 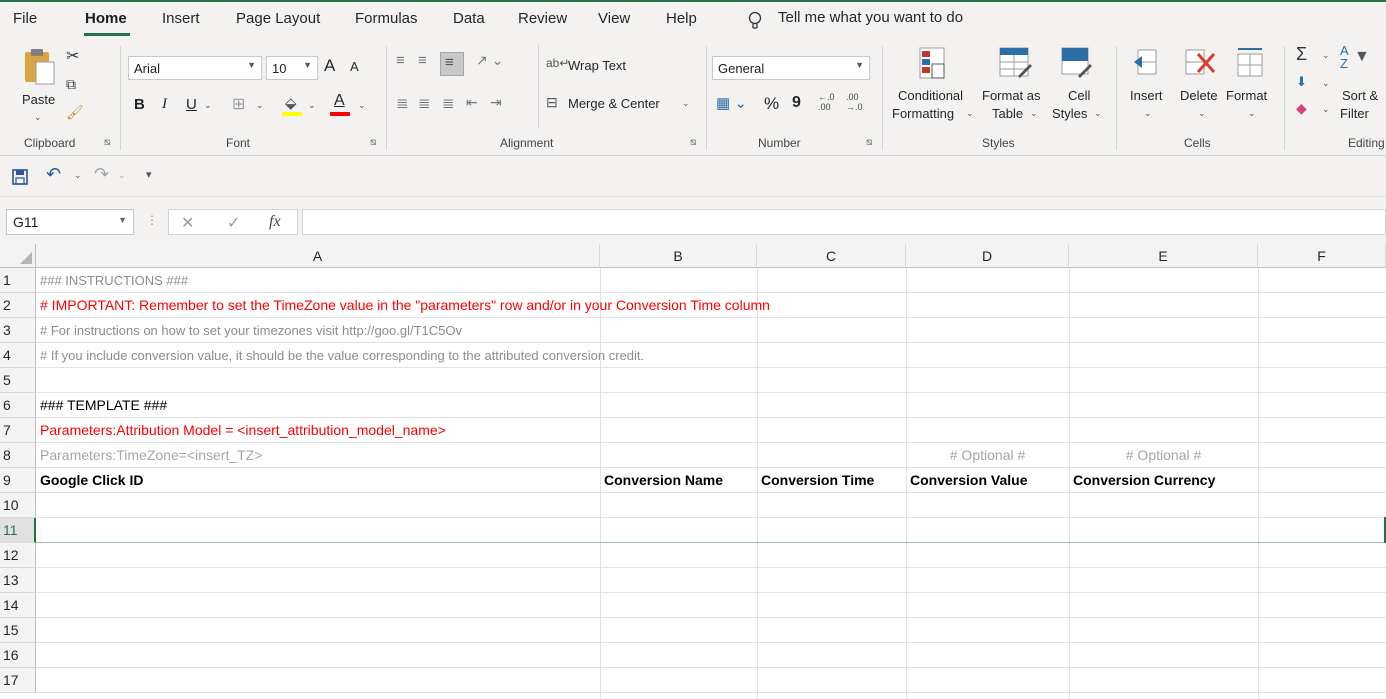 What do you see at coordinates (164, 104) in the screenshot?
I see `italic-button: I` at bounding box center [164, 104].